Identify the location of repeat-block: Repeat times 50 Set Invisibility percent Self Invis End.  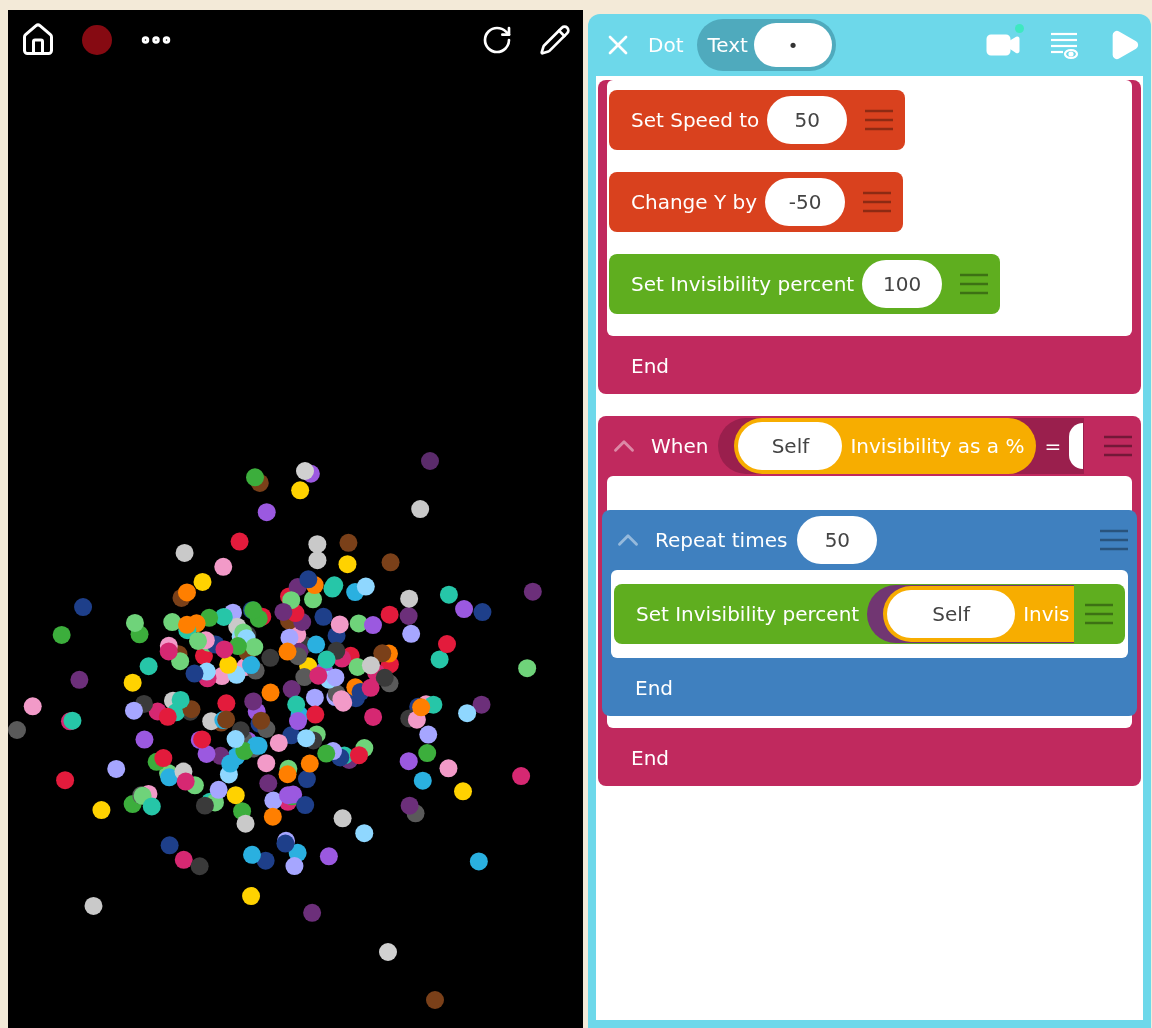
(869, 613).